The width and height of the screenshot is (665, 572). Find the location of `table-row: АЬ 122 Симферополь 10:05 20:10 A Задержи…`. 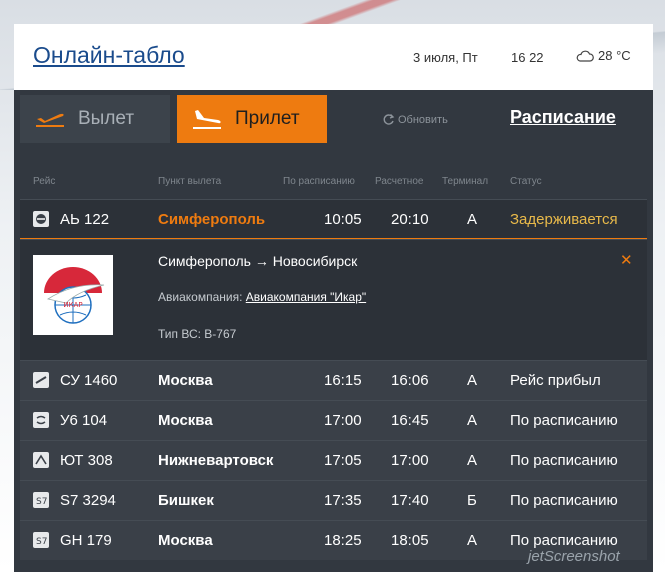

table-row: АЬ 122 Симферополь 10:05 20:10 A Задержи… is located at coordinates (333, 219).